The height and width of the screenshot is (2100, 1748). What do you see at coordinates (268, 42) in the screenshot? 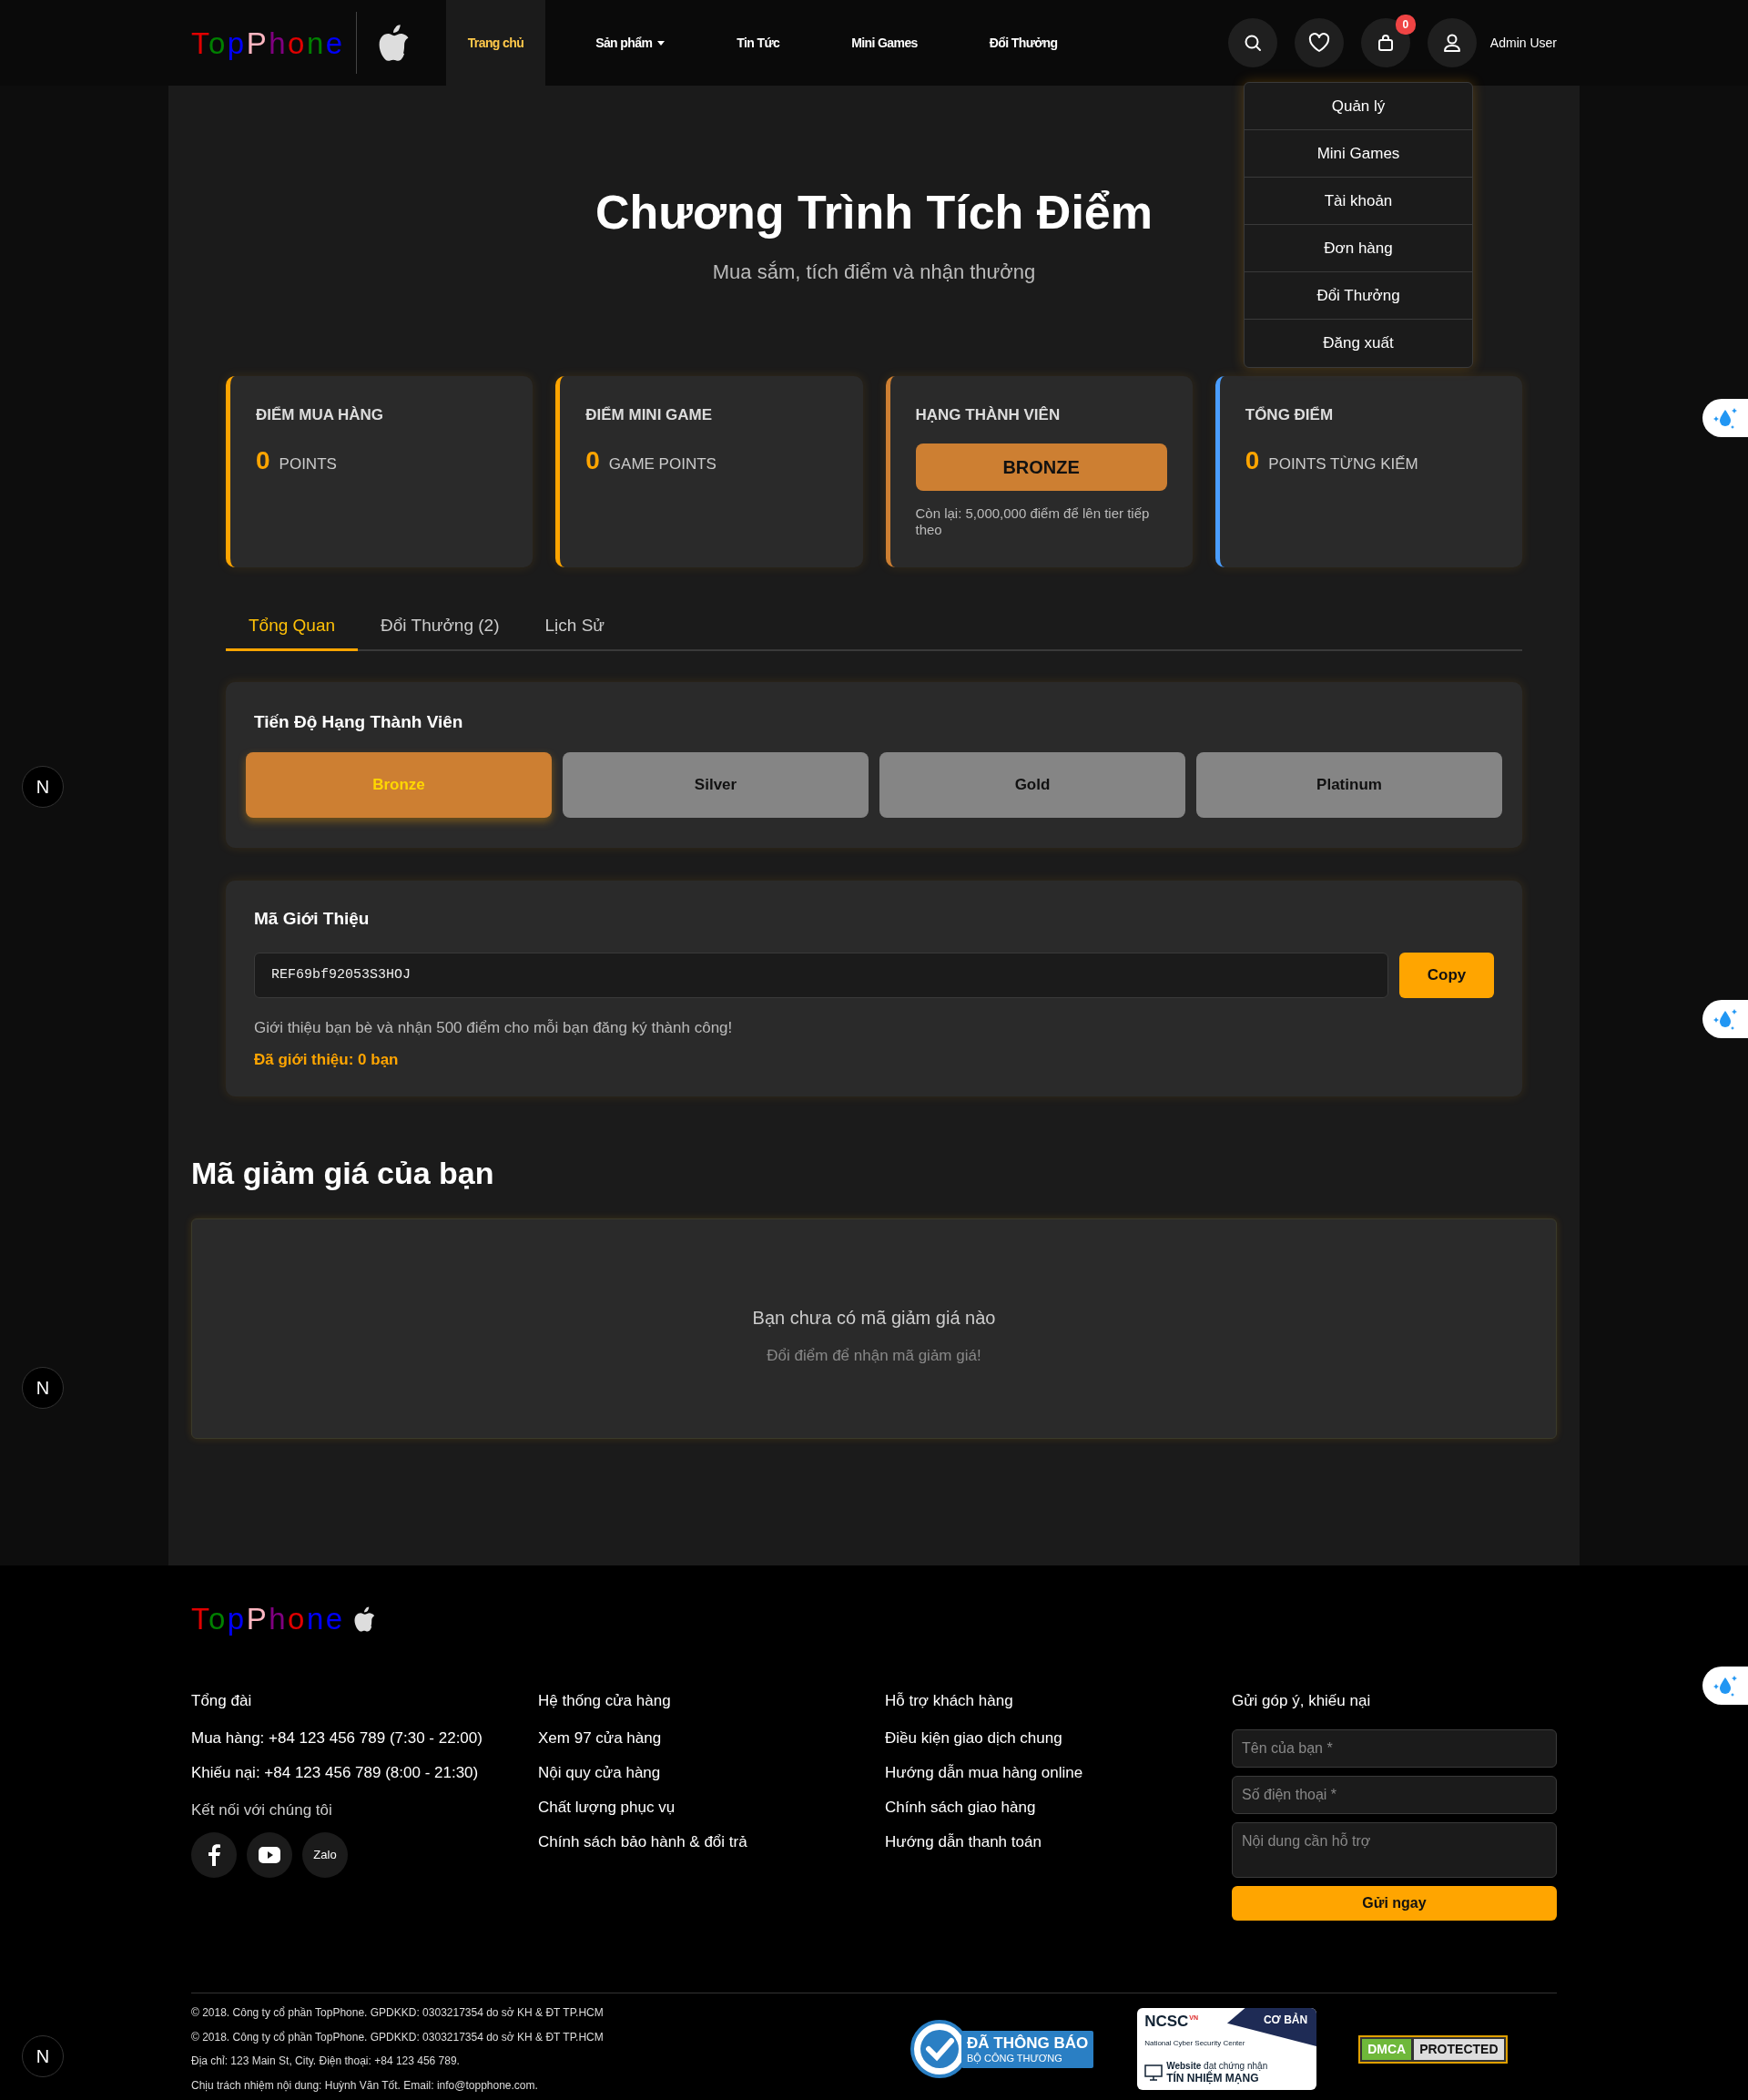
I see `logo: TopPhone` at bounding box center [268, 42].